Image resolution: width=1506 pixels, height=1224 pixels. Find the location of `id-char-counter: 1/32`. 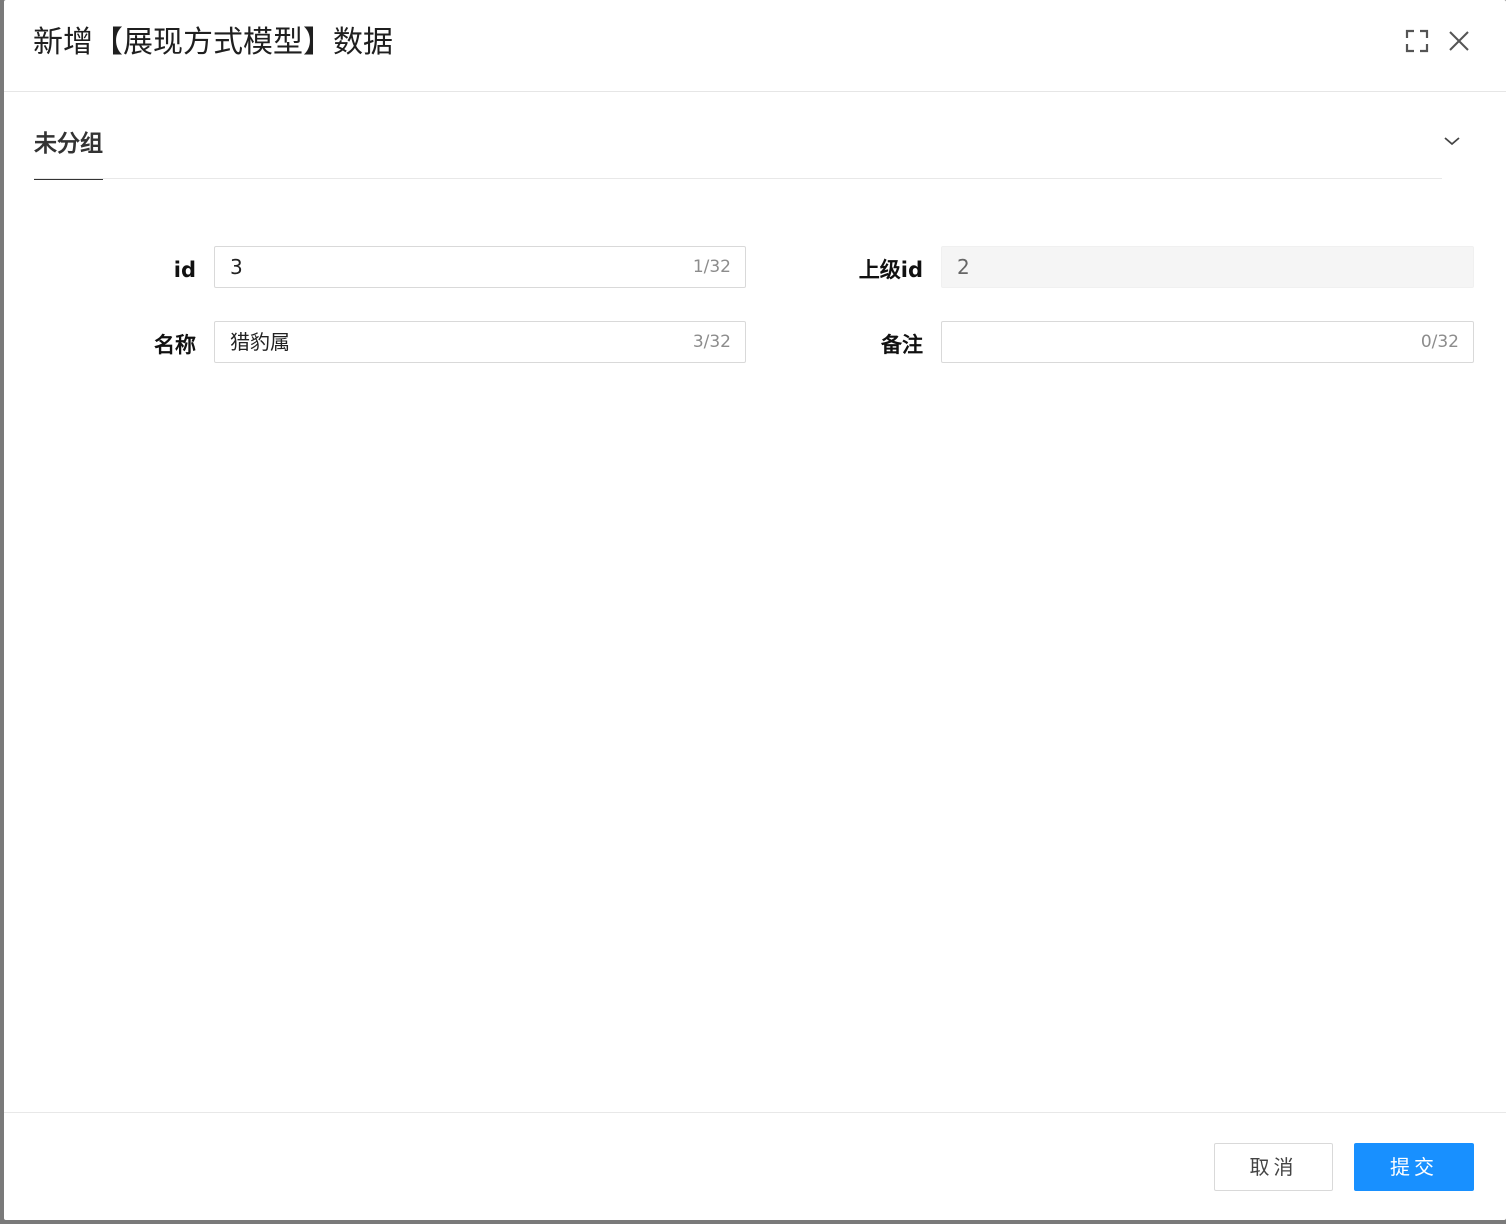

id-char-counter: 1/32 is located at coordinates (711, 267).